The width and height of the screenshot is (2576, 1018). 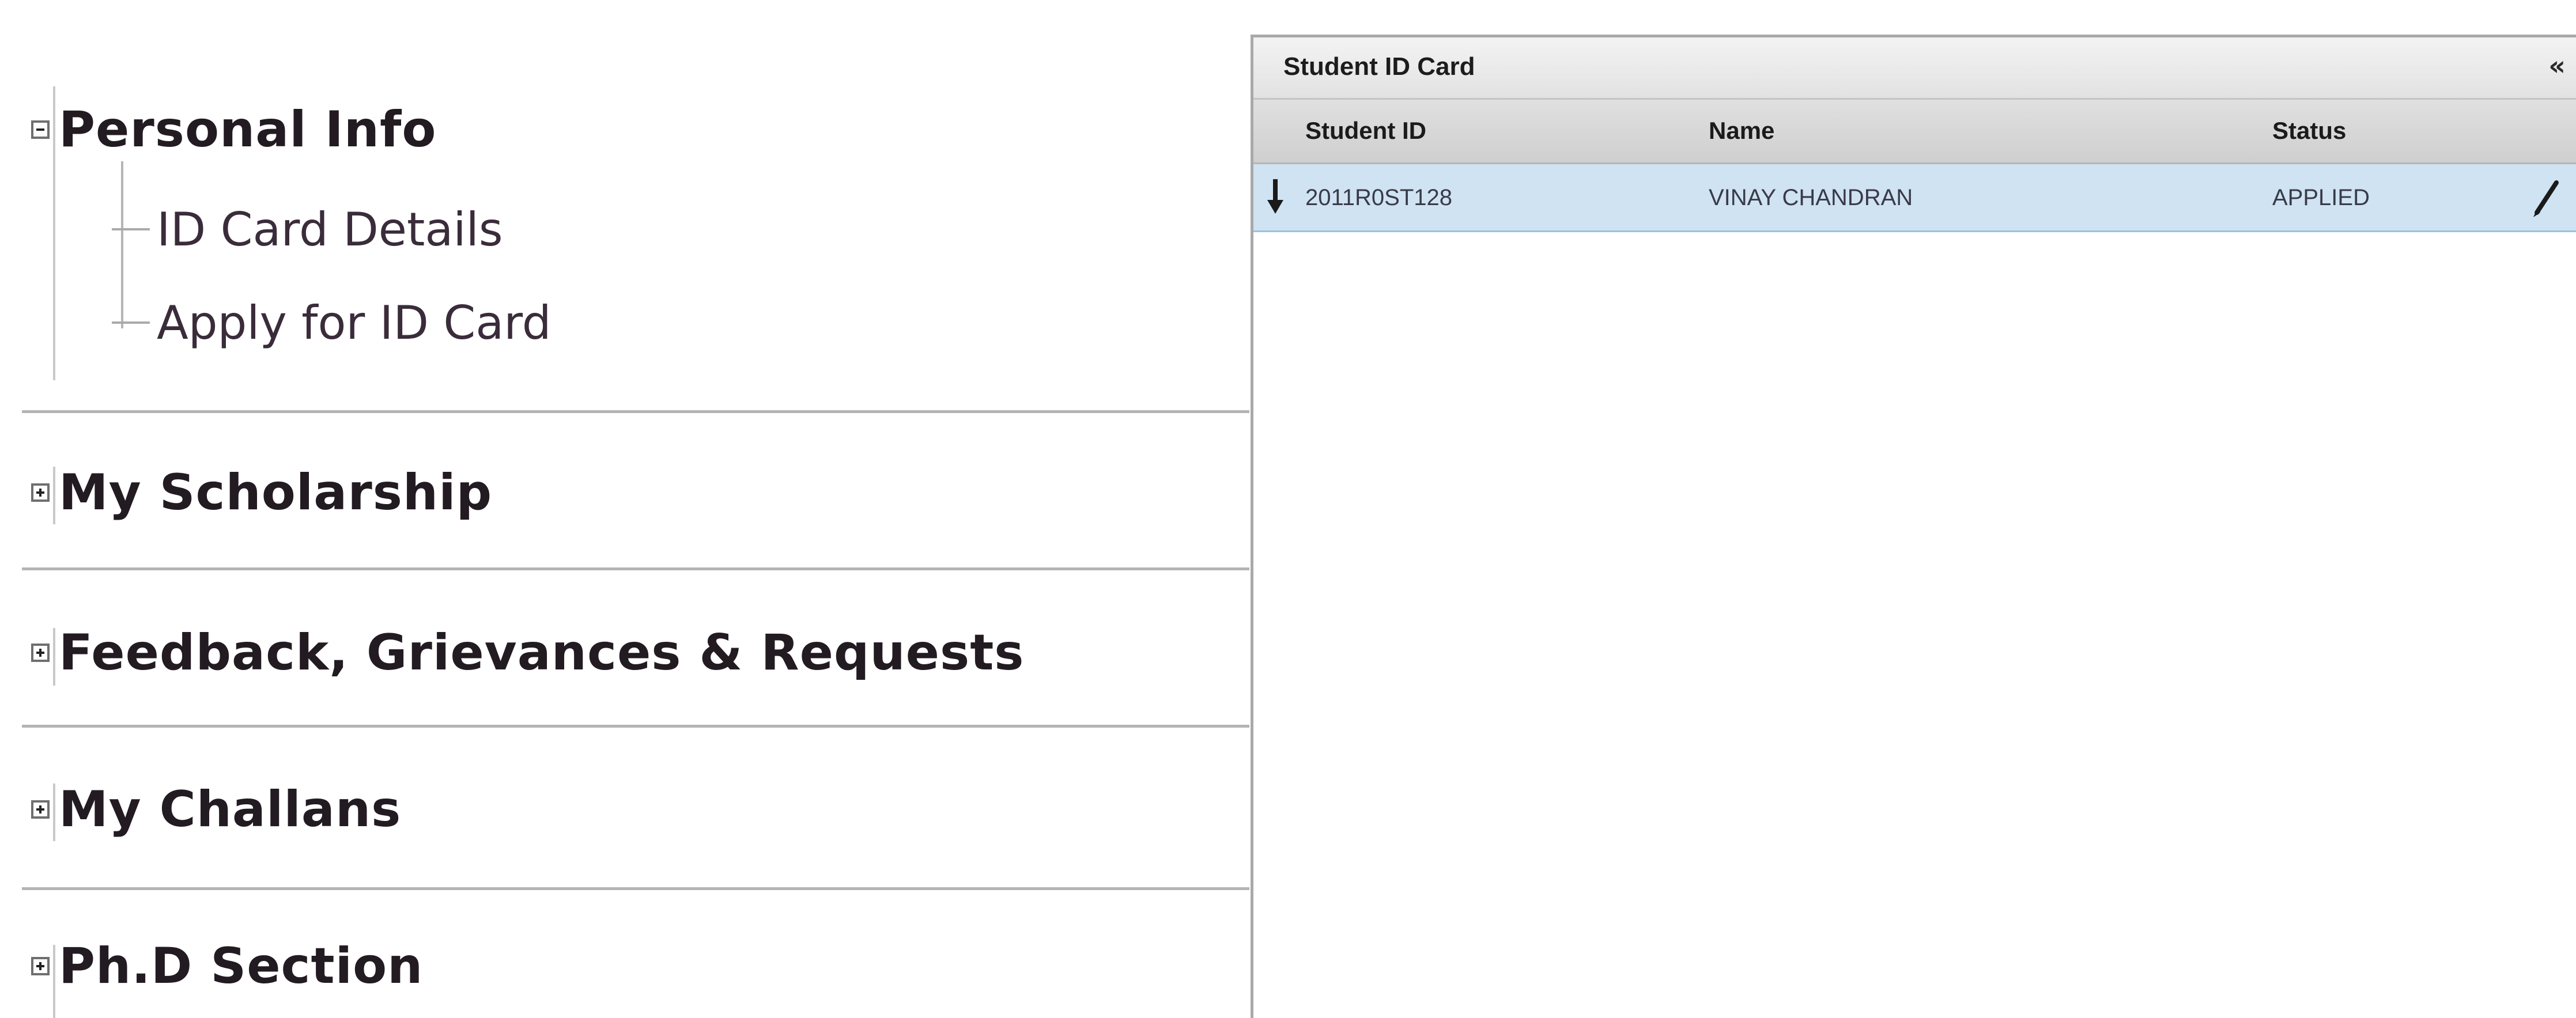 What do you see at coordinates (241, 966) in the screenshot?
I see `nav-section-label: Ph.D Section` at bounding box center [241, 966].